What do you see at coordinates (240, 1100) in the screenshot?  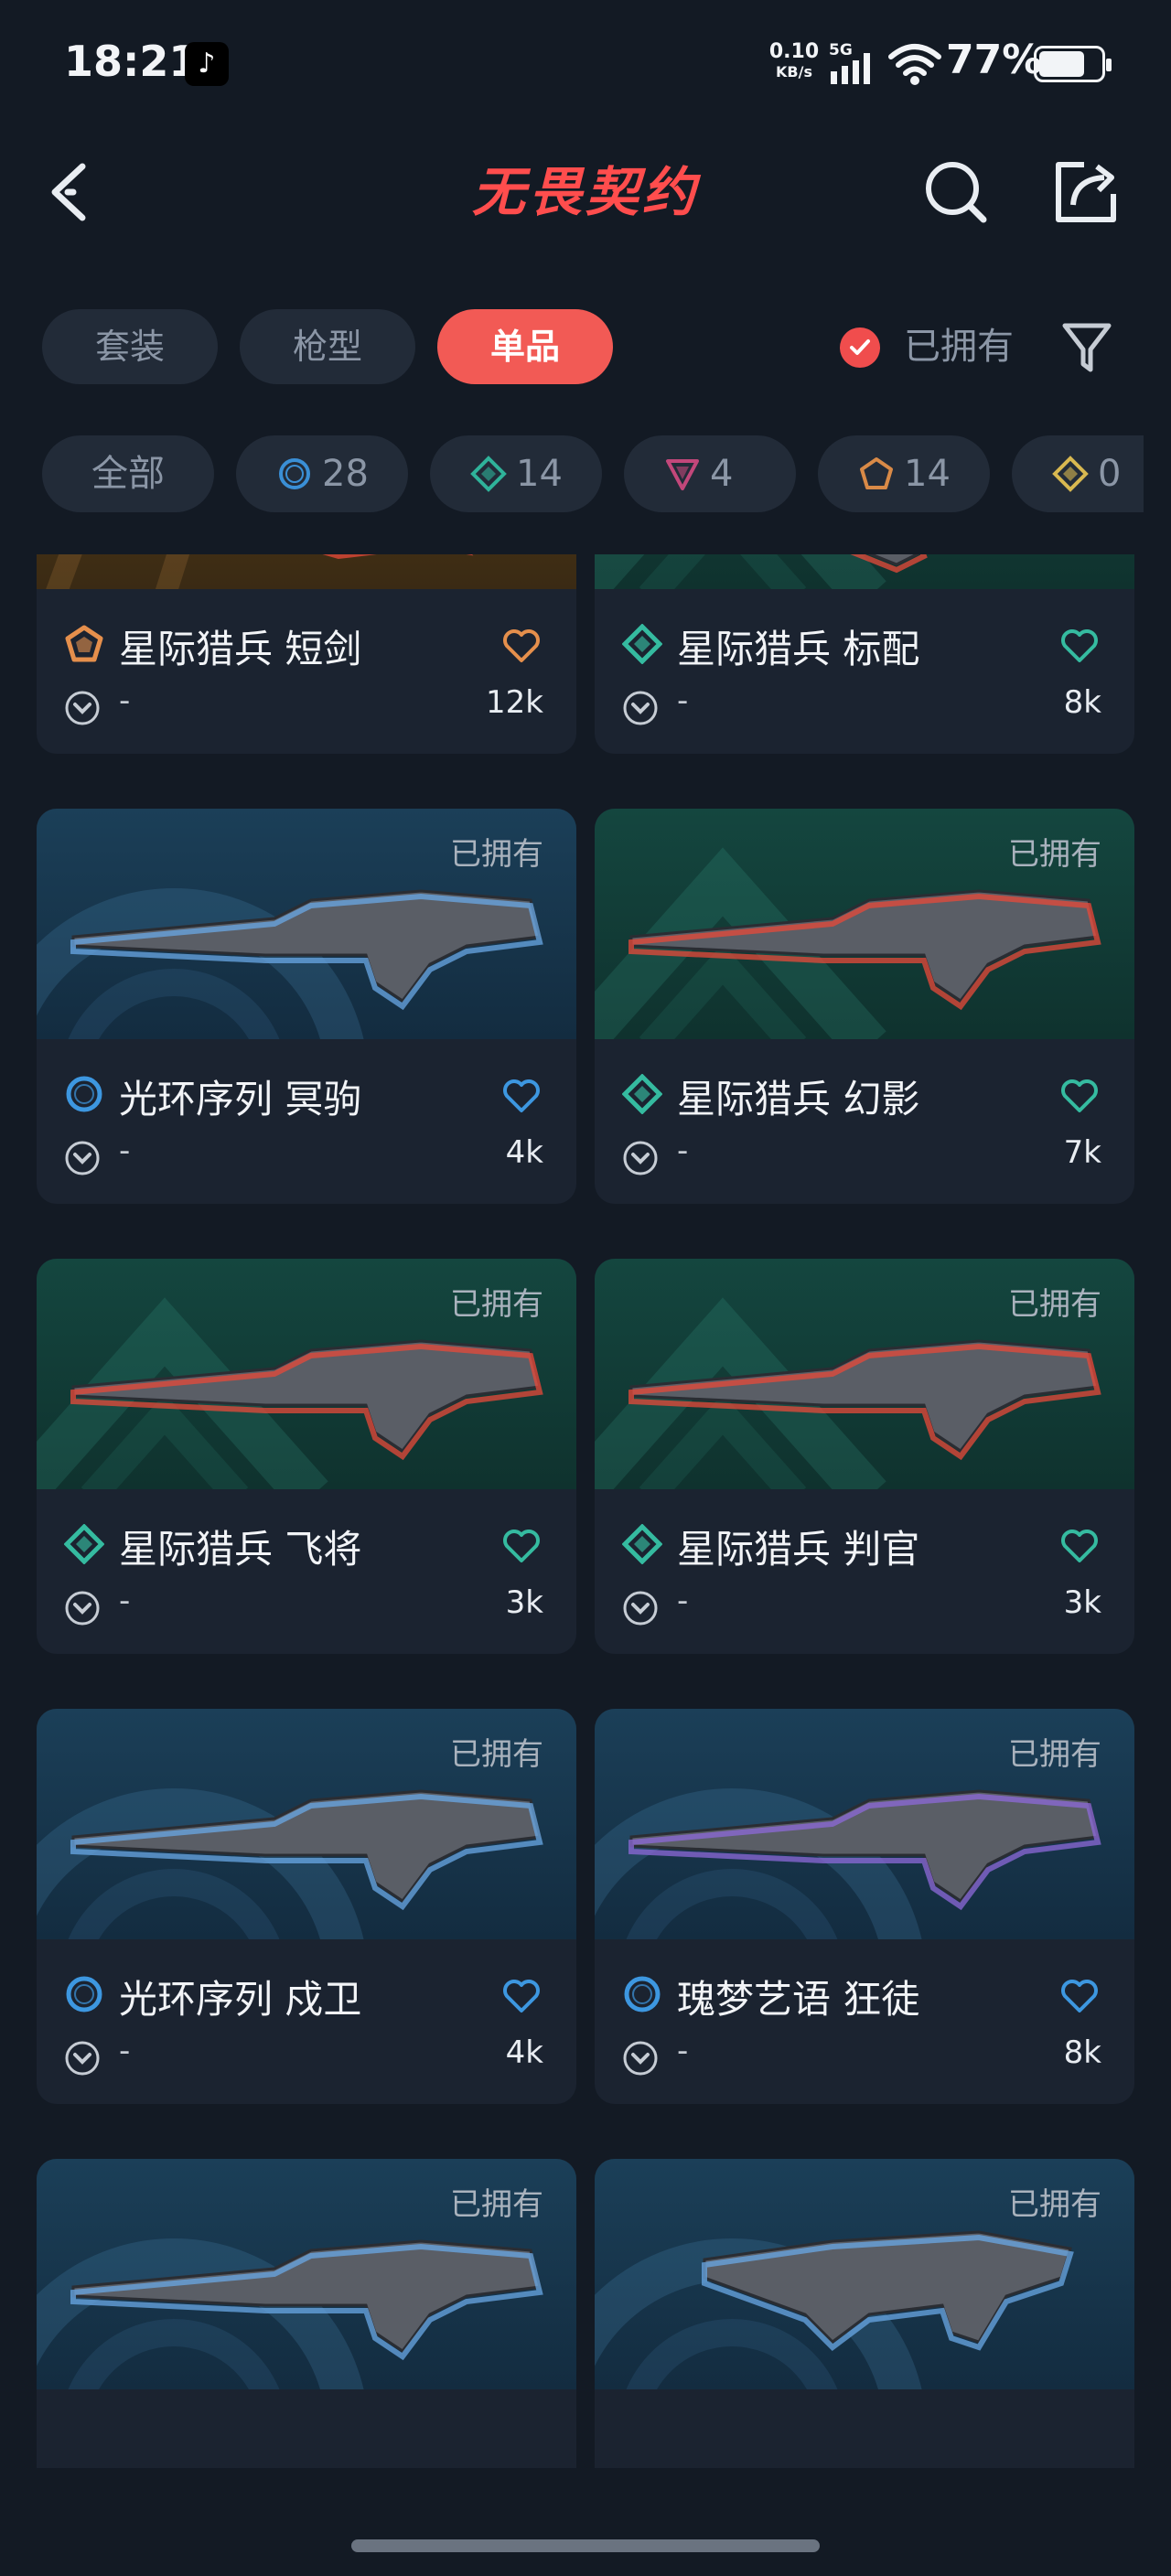 I see `skin-name: 光环序列 冥驹` at bounding box center [240, 1100].